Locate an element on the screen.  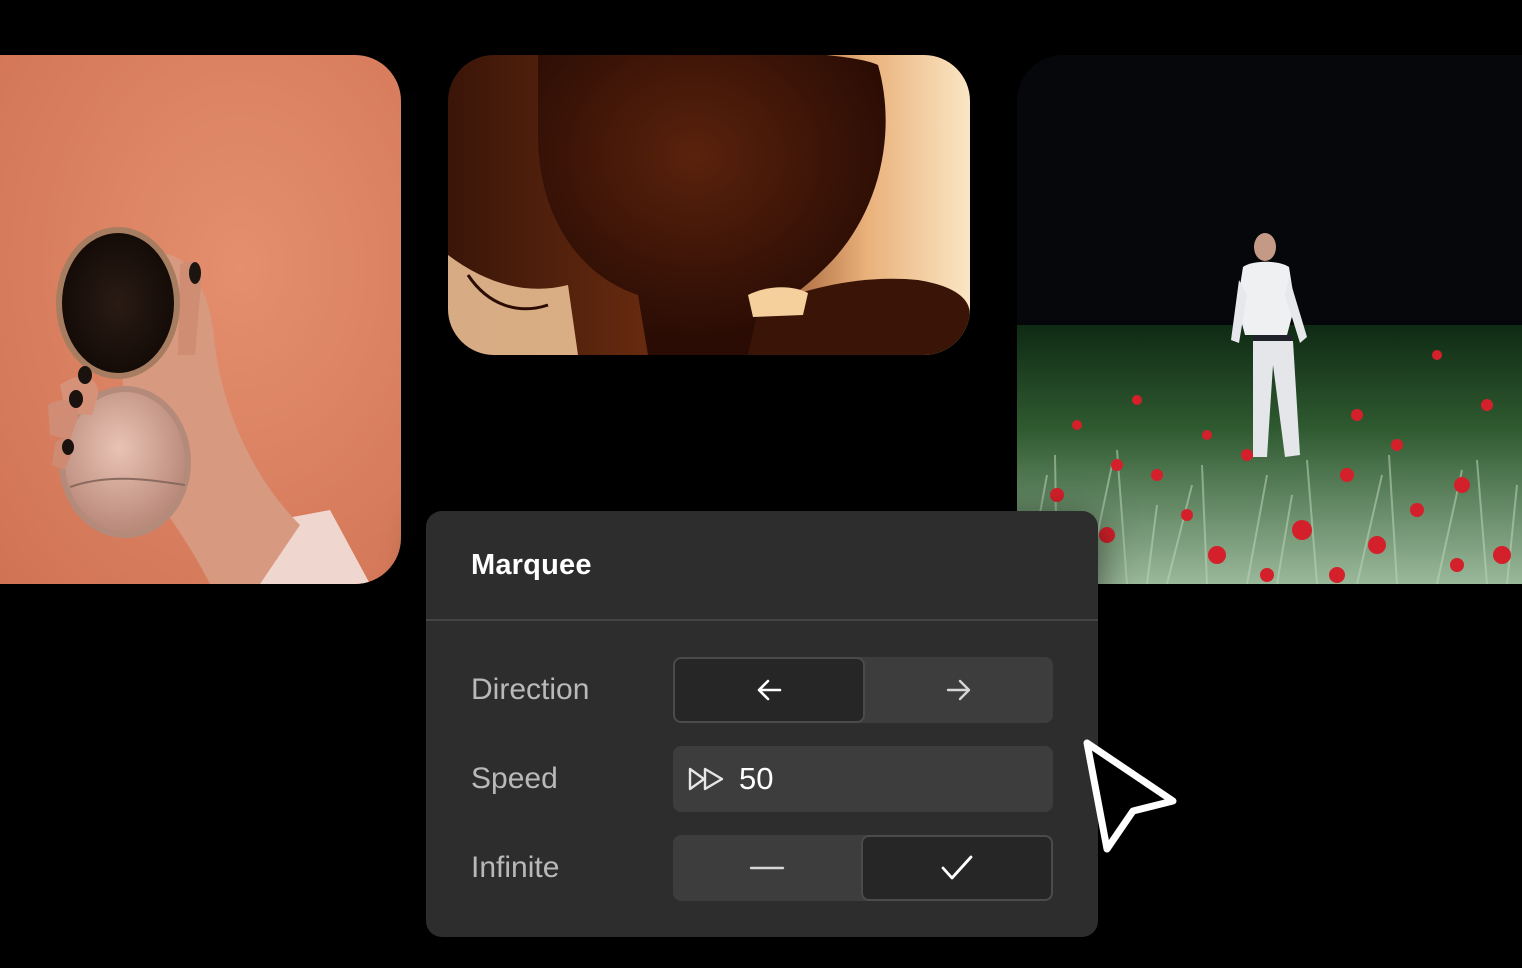
arrow-left-icon is located at coordinates (769, 690).